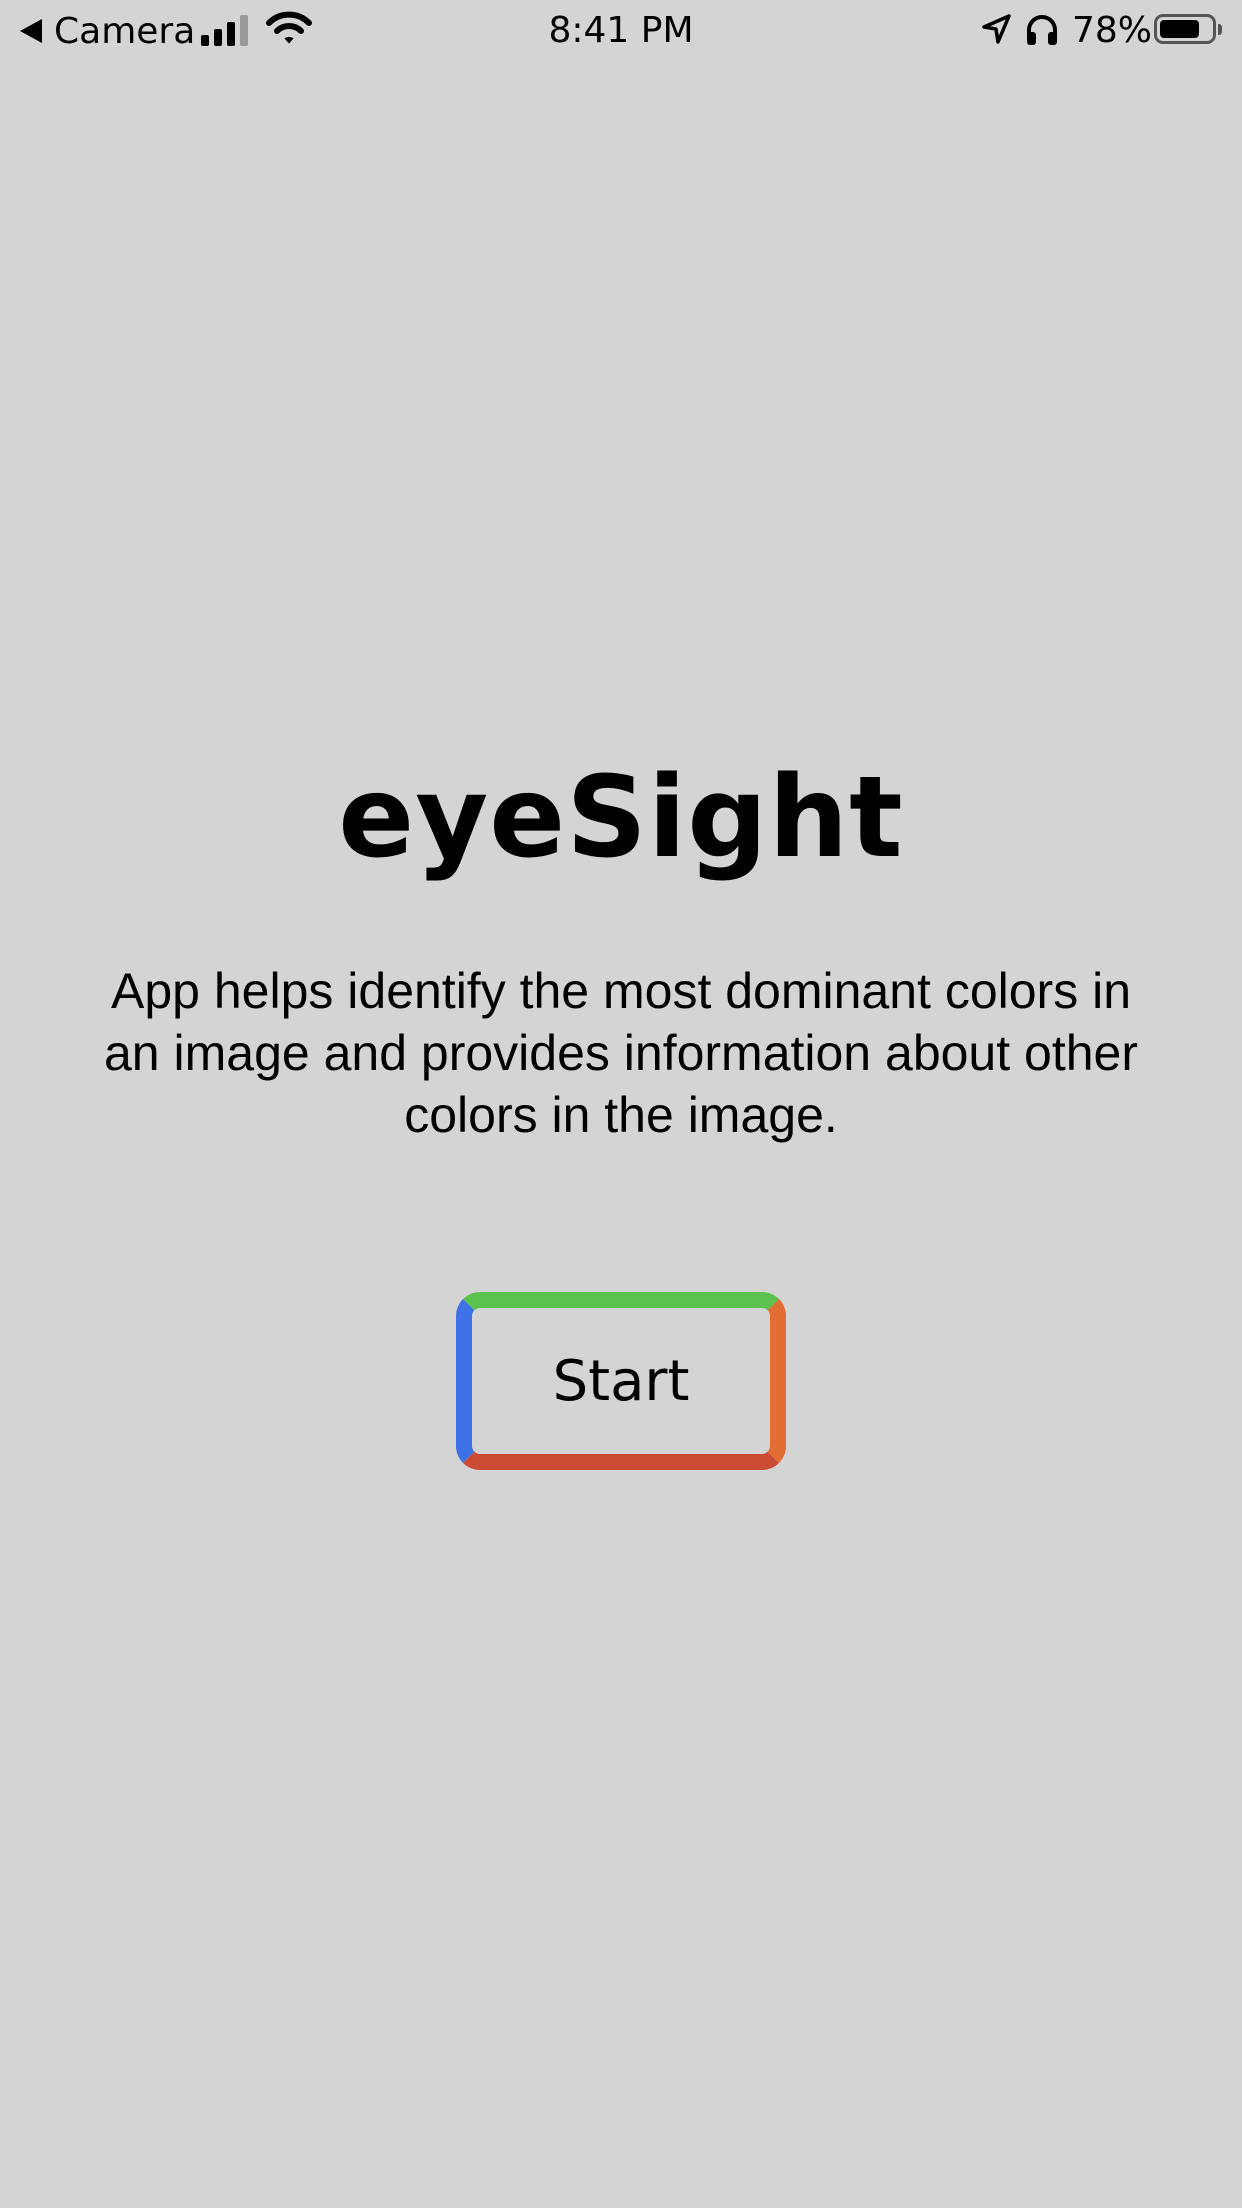 Image resolution: width=1242 pixels, height=2208 pixels. I want to click on battery-icon, so click(1188, 29).